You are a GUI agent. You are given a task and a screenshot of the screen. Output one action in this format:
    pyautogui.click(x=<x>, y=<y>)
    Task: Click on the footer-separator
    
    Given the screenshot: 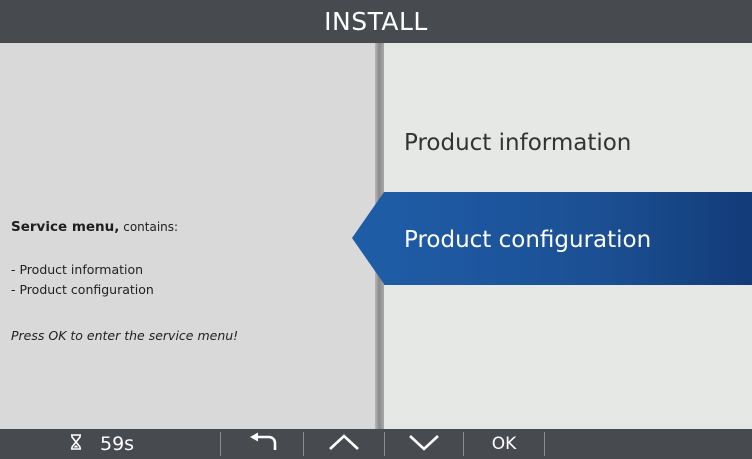 What is the action you would take?
    pyautogui.click(x=544, y=444)
    